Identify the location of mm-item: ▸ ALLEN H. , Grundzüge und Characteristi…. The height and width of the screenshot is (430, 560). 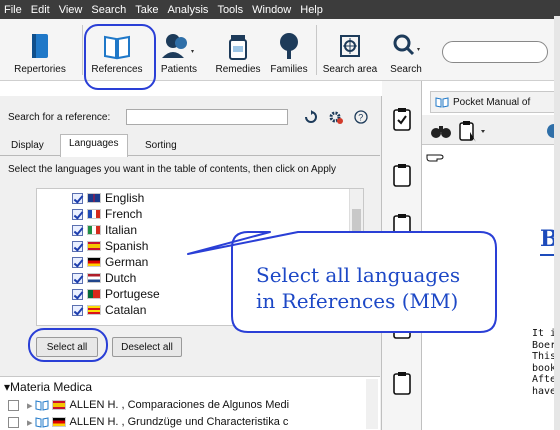
(148, 422).